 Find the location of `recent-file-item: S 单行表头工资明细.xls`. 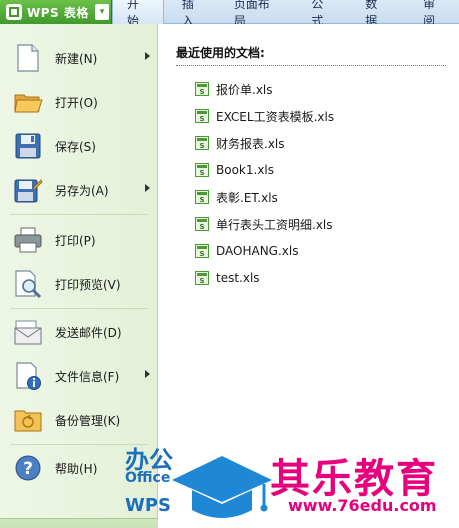

recent-file-item: S 单行表头工资明细.xls is located at coordinates (263, 224).